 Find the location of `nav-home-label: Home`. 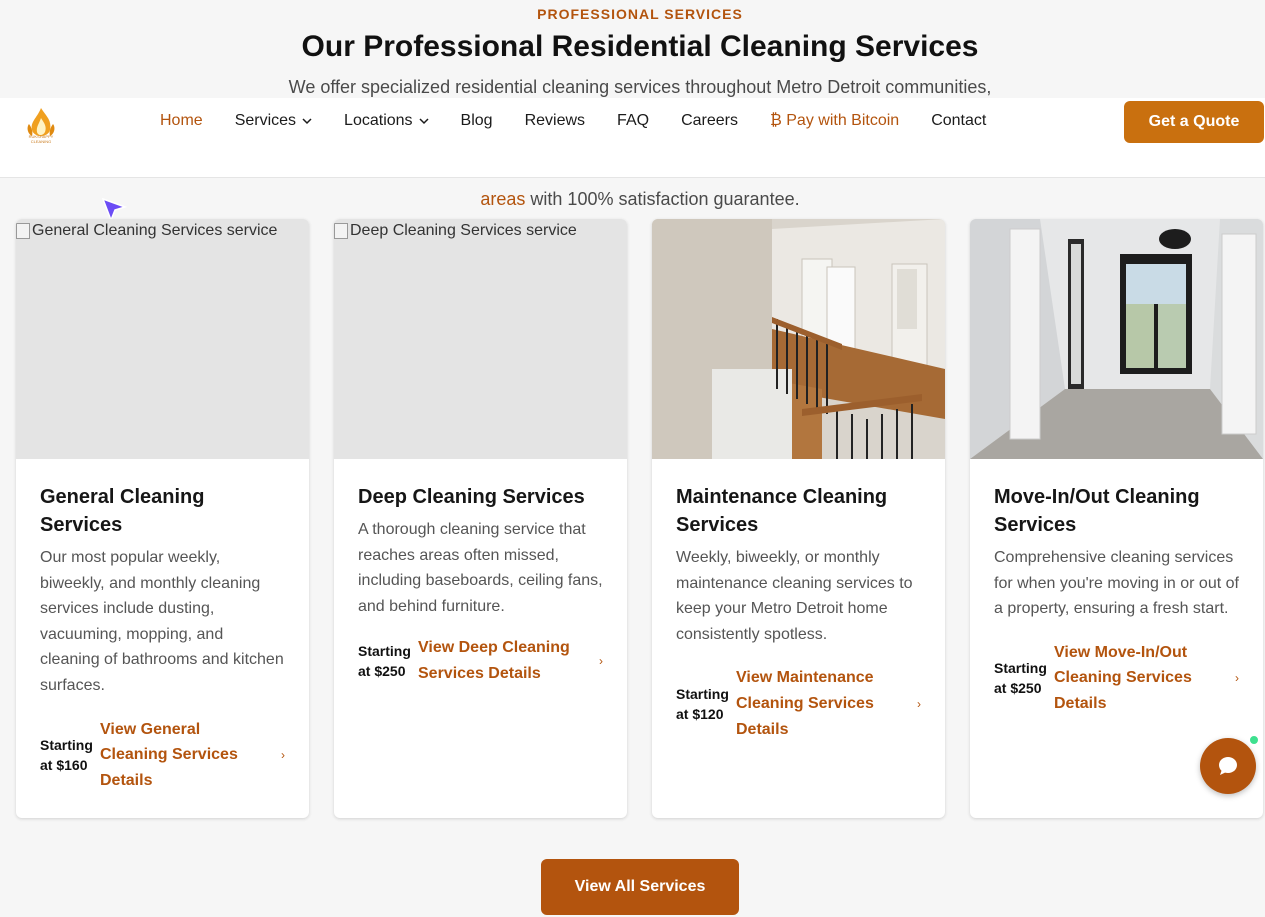

nav-home-label: Home is located at coordinates (181, 120).